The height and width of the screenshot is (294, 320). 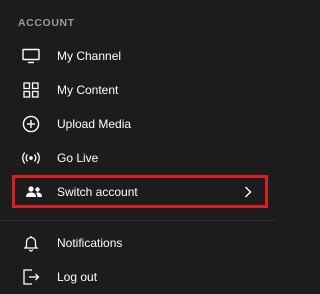 What do you see at coordinates (138, 124) in the screenshot?
I see `menu-item-upload-media: Upload Media` at bounding box center [138, 124].